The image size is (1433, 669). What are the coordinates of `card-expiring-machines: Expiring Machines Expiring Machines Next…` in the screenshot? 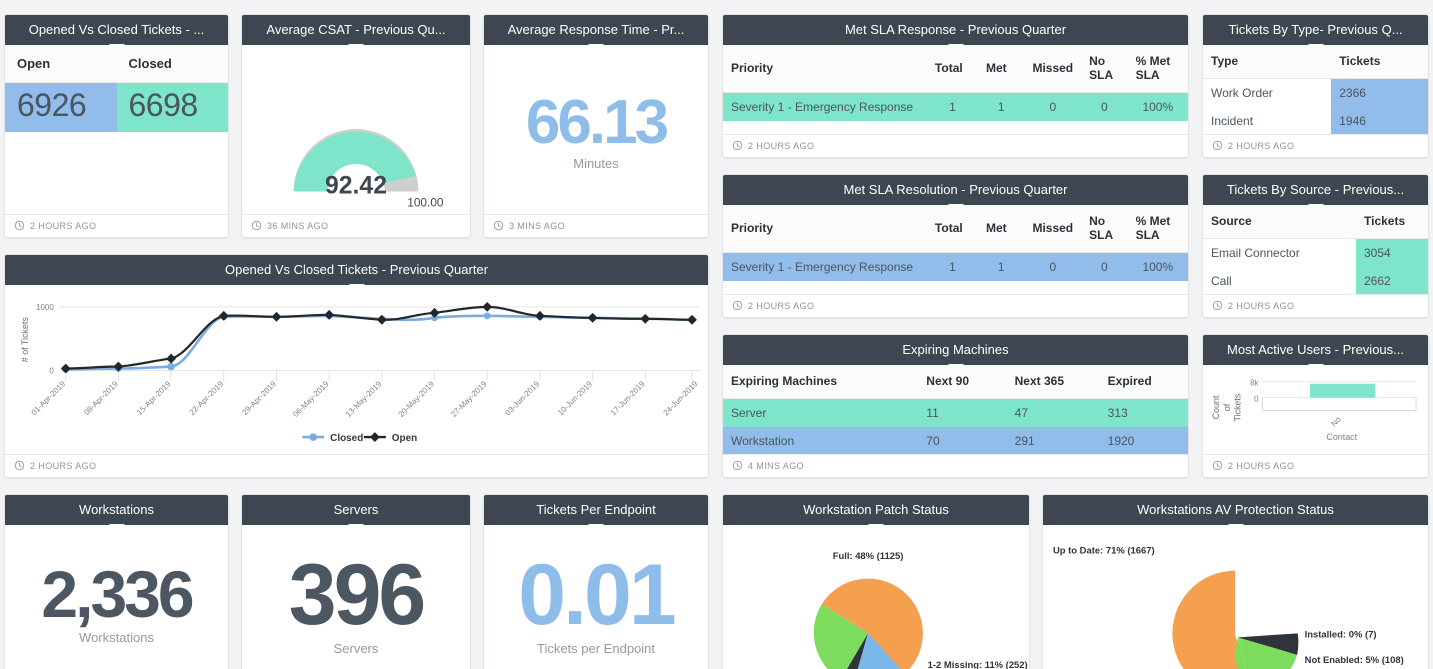 It's located at (955, 406).